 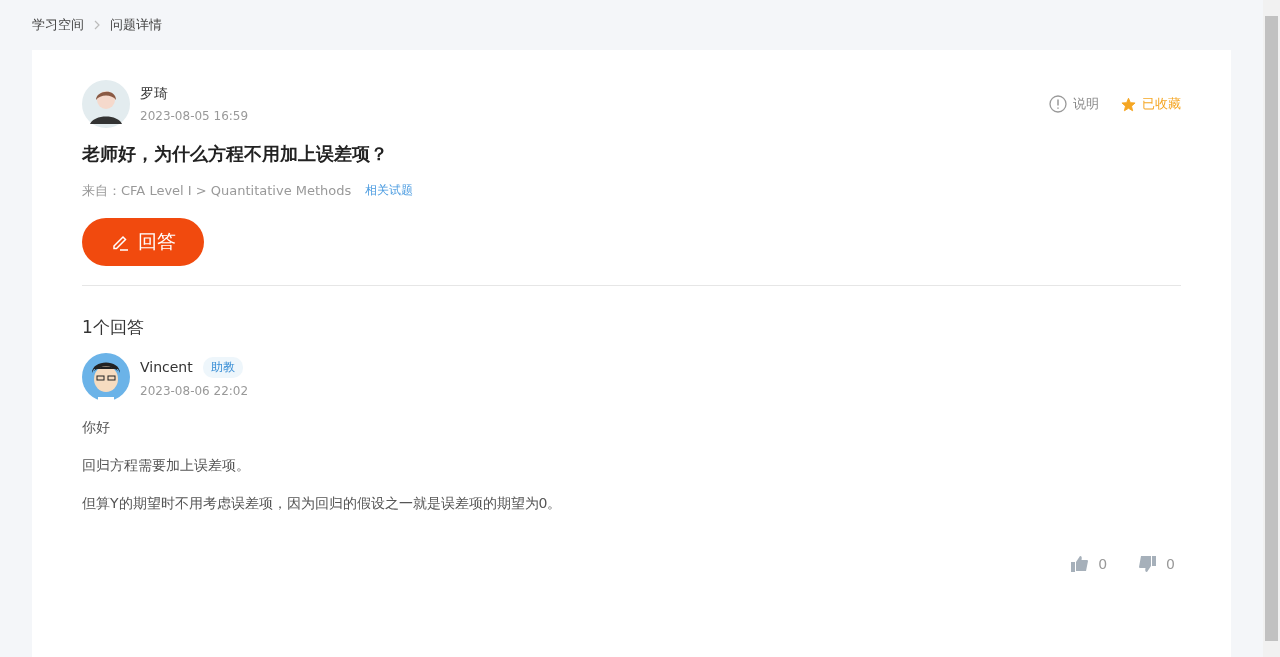 I want to click on role-badge: 助教, so click(x=222, y=367).